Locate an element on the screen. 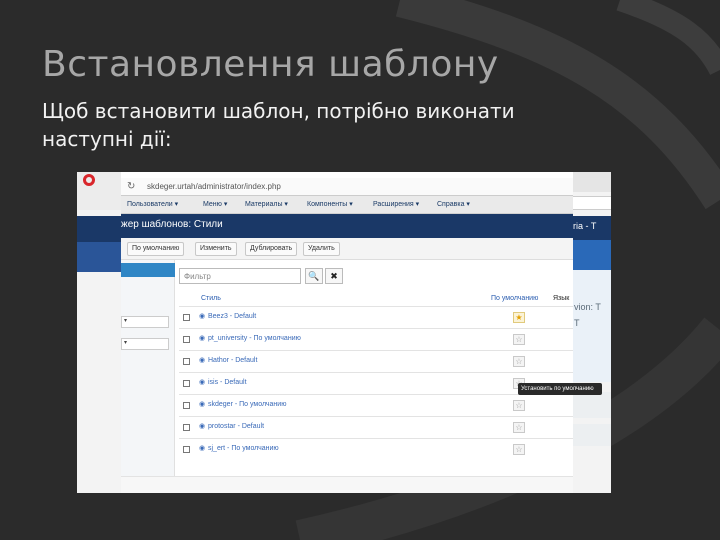  table-row: ◉ pt_university - По умолчанию ☆ is located at coordinates (376, 339).